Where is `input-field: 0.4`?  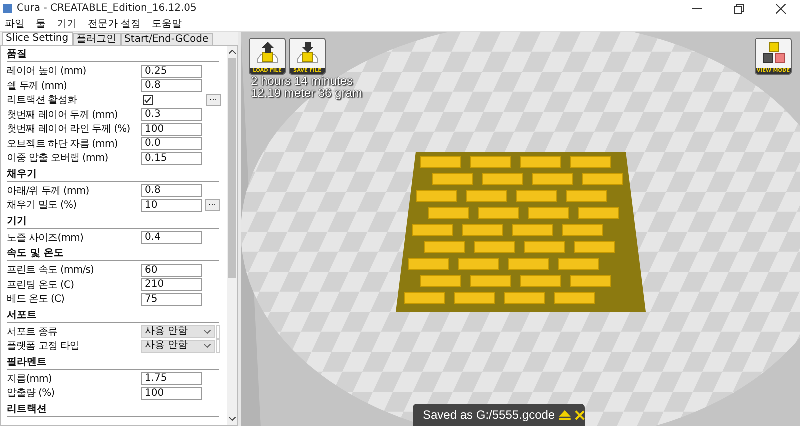
input-field: 0.4 is located at coordinates (171, 237).